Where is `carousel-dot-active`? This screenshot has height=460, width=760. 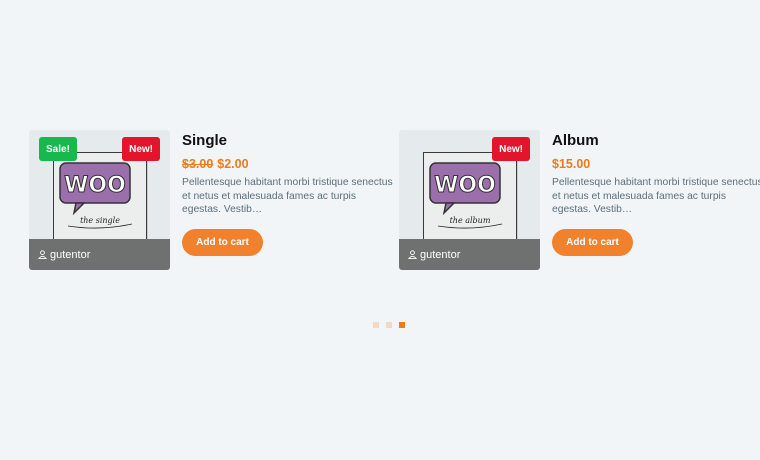
carousel-dot-active is located at coordinates (402, 325).